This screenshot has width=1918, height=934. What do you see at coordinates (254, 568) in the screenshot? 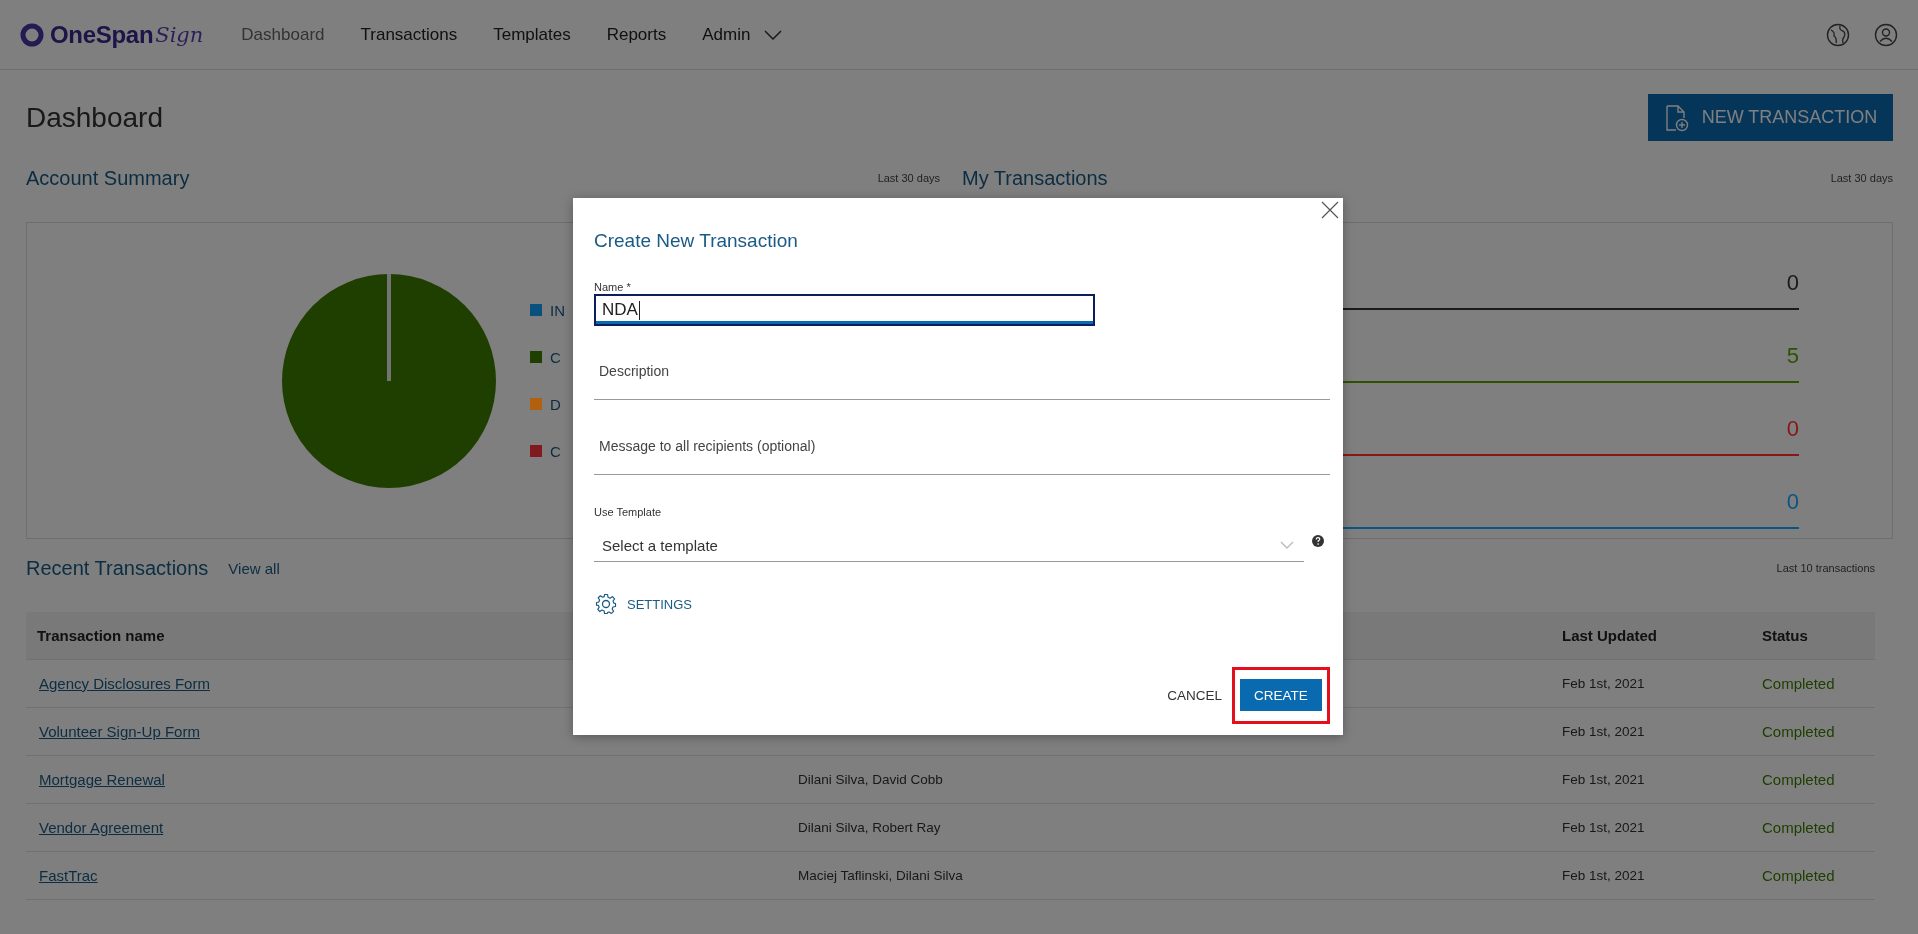
I see `view-all-link: View all` at bounding box center [254, 568].